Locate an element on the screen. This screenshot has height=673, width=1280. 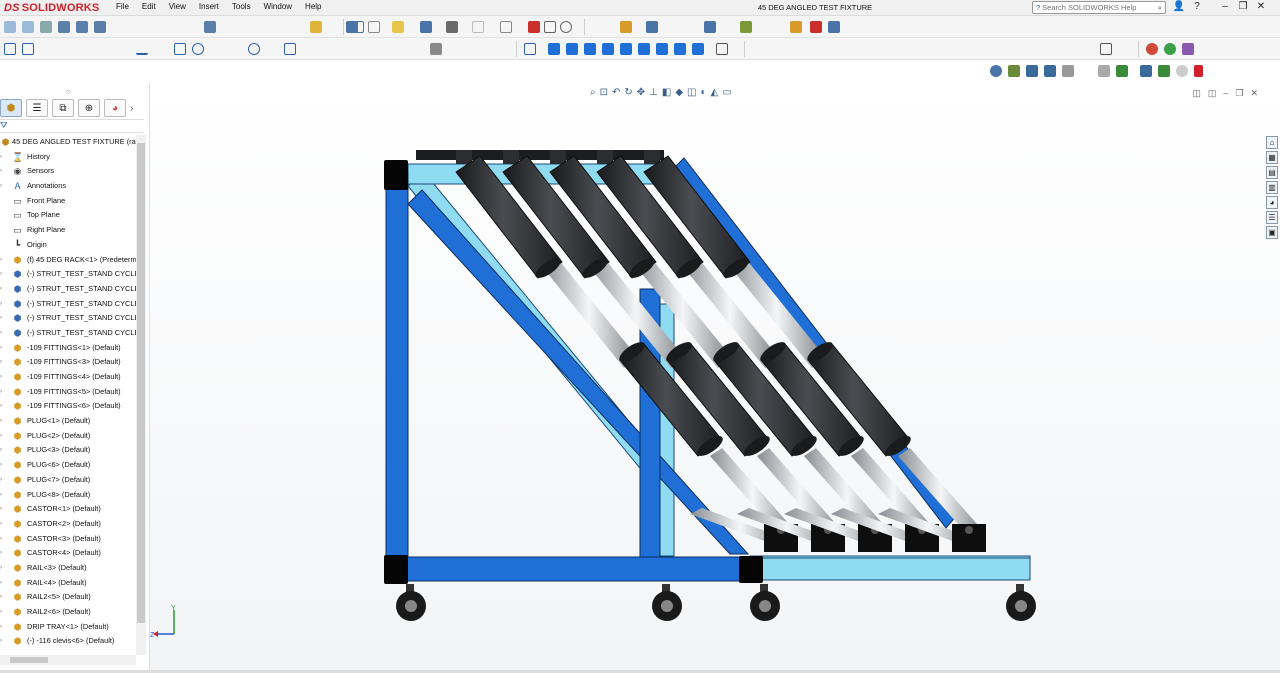
tree-item: › ◉ Sensors is located at coordinates (68, 171).